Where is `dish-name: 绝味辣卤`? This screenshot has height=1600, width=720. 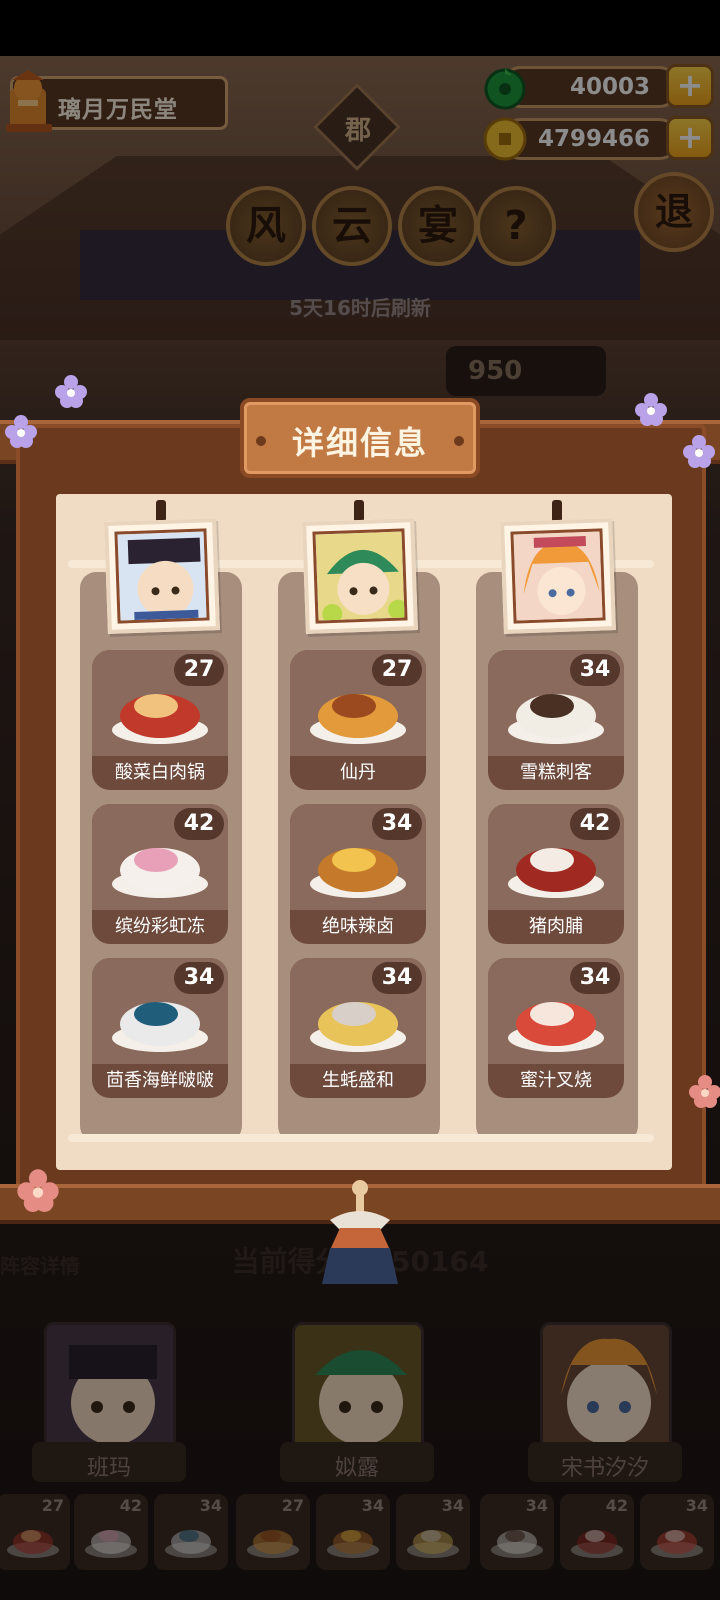 dish-name: 绝味辣卤 is located at coordinates (358, 926).